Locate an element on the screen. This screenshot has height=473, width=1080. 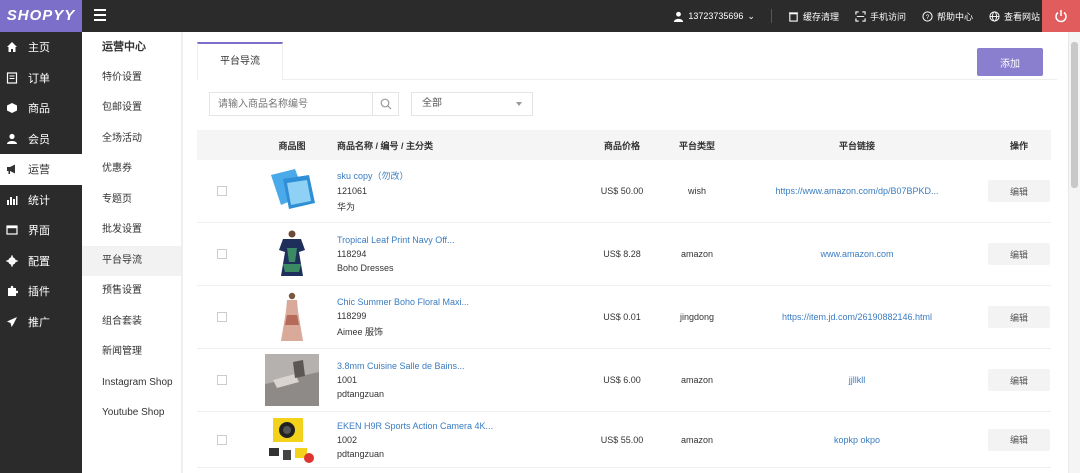
subnav-item-special-price: 特价设置 is located at coordinates (131, 78).